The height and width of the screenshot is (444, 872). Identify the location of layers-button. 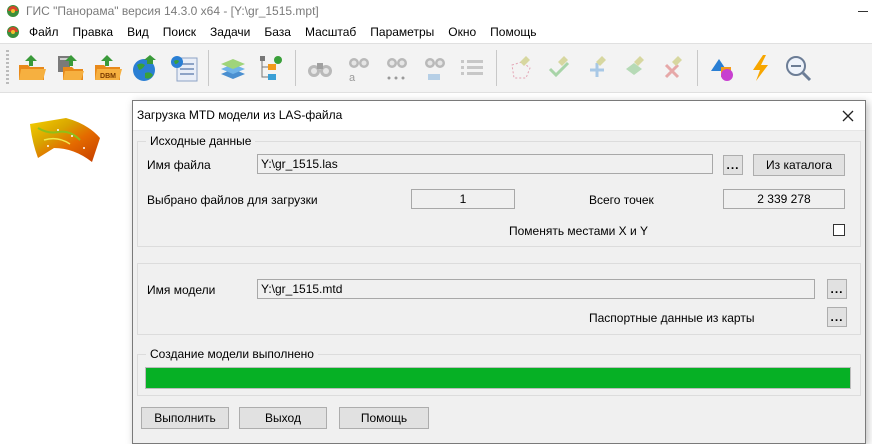
(233, 68).